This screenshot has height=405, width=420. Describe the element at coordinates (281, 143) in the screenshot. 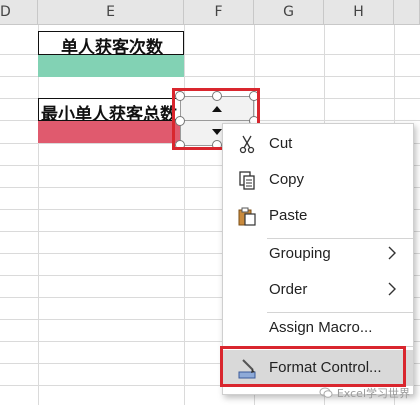

I see `menu-item-label: Cut` at that location.